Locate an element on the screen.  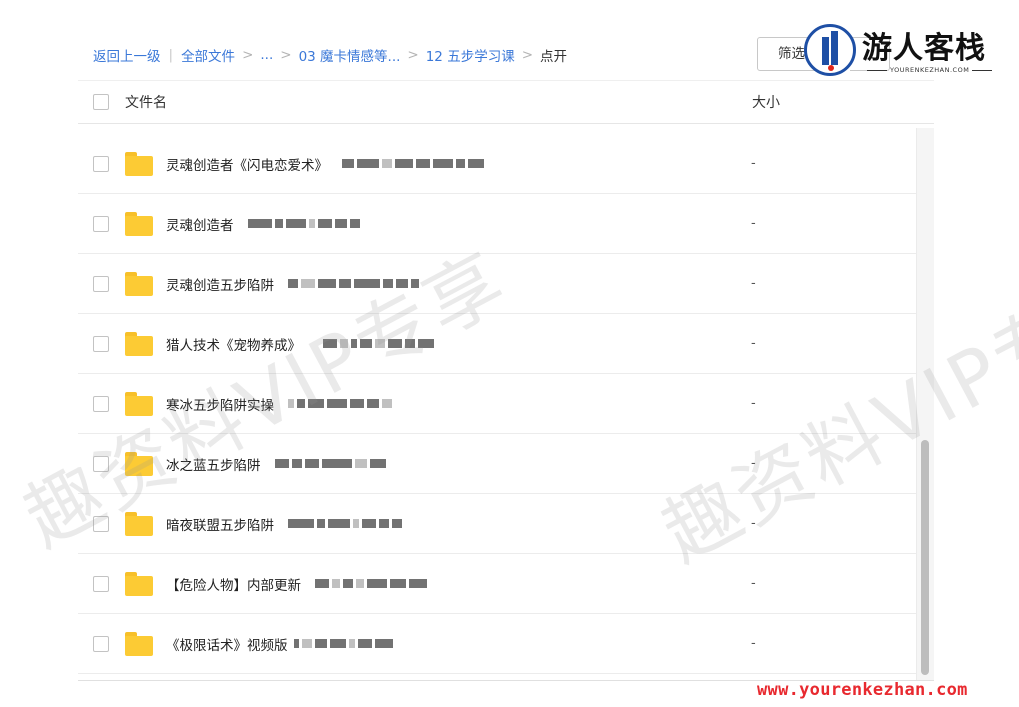
table-row: 冰之蓝五步陷阱 - is located at coordinates (497, 464).